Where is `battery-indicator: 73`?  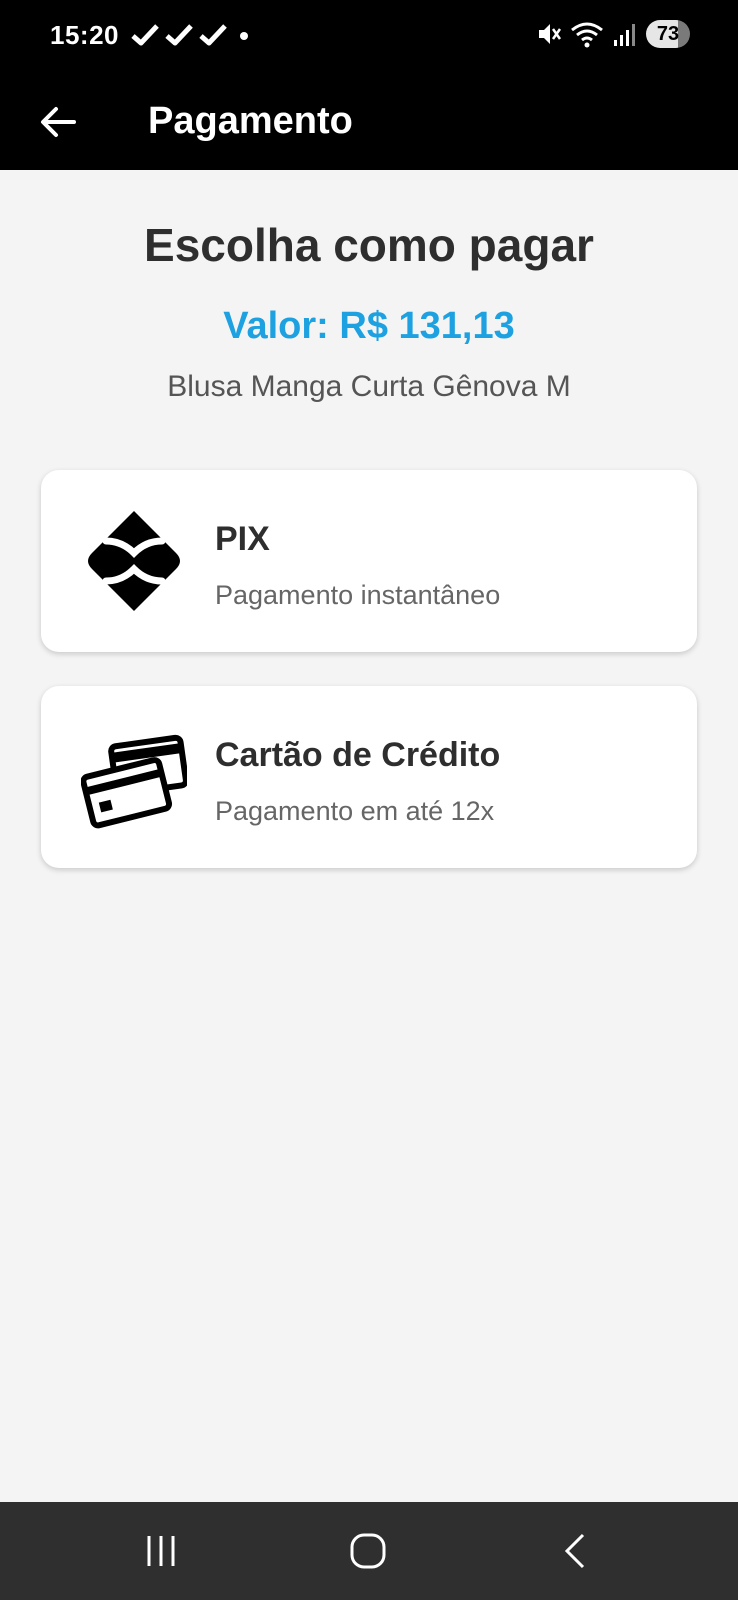 battery-indicator: 73 is located at coordinates (668, 34).